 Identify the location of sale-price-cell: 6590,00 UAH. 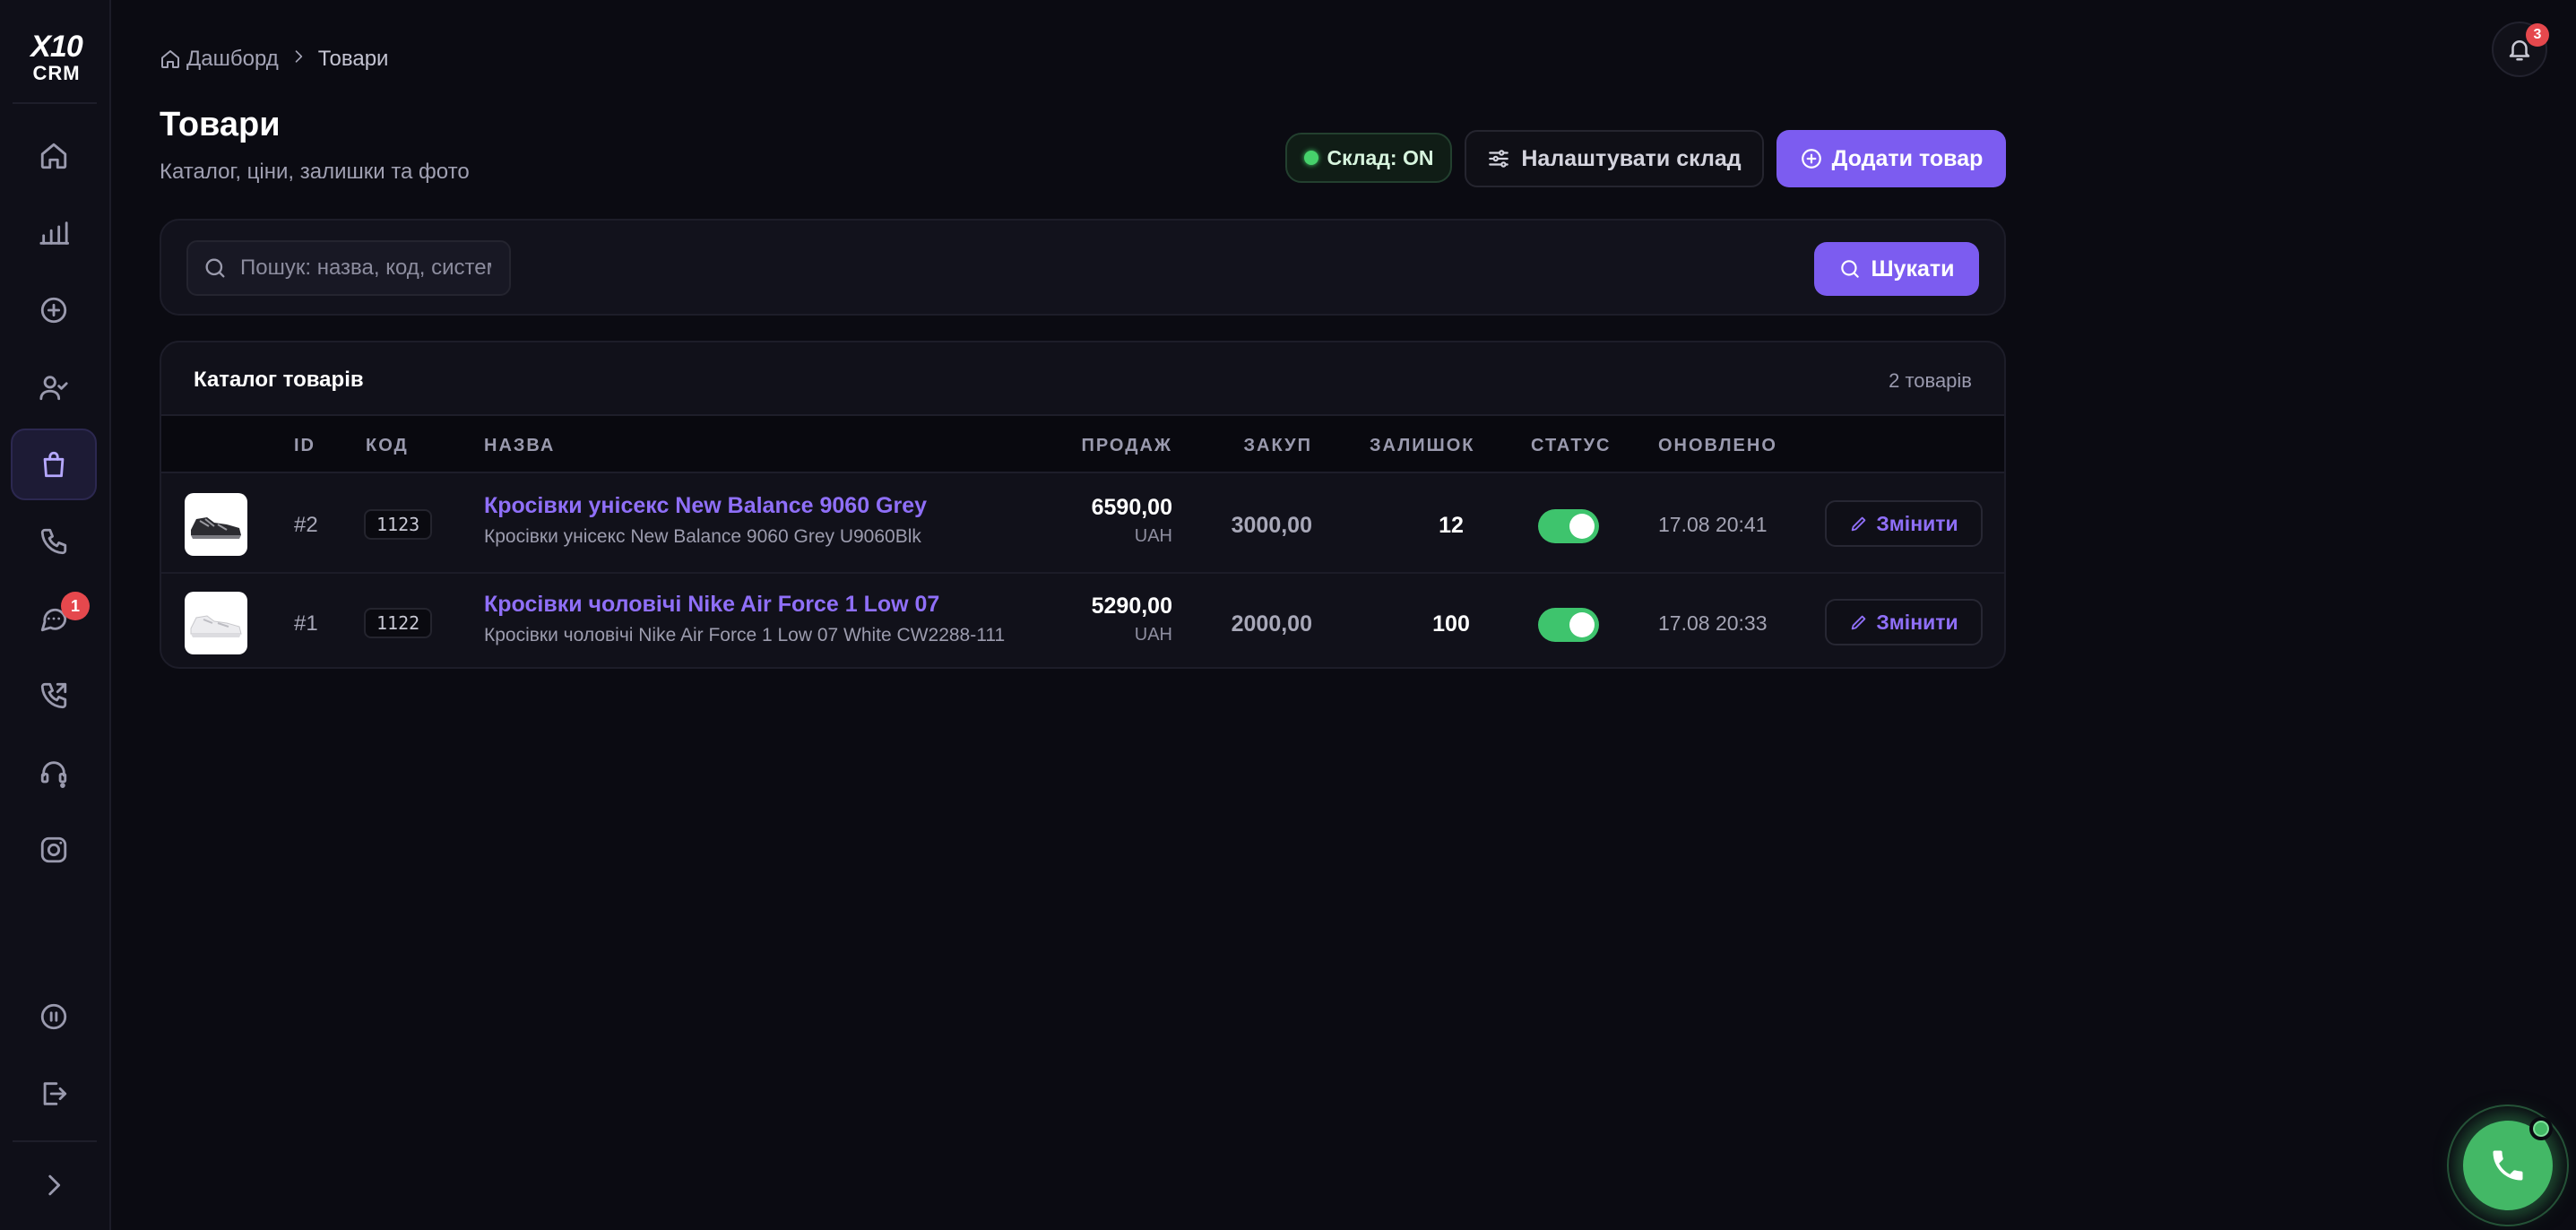
(1132, 521).